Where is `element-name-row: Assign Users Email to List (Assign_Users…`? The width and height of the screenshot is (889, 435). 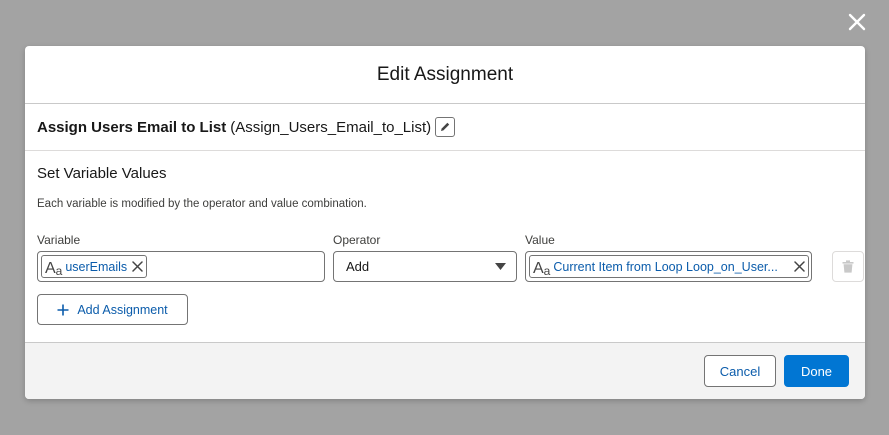
element-name-row: Assign Users Email to List (Assign_Users… is located at coordinates (445, 127).